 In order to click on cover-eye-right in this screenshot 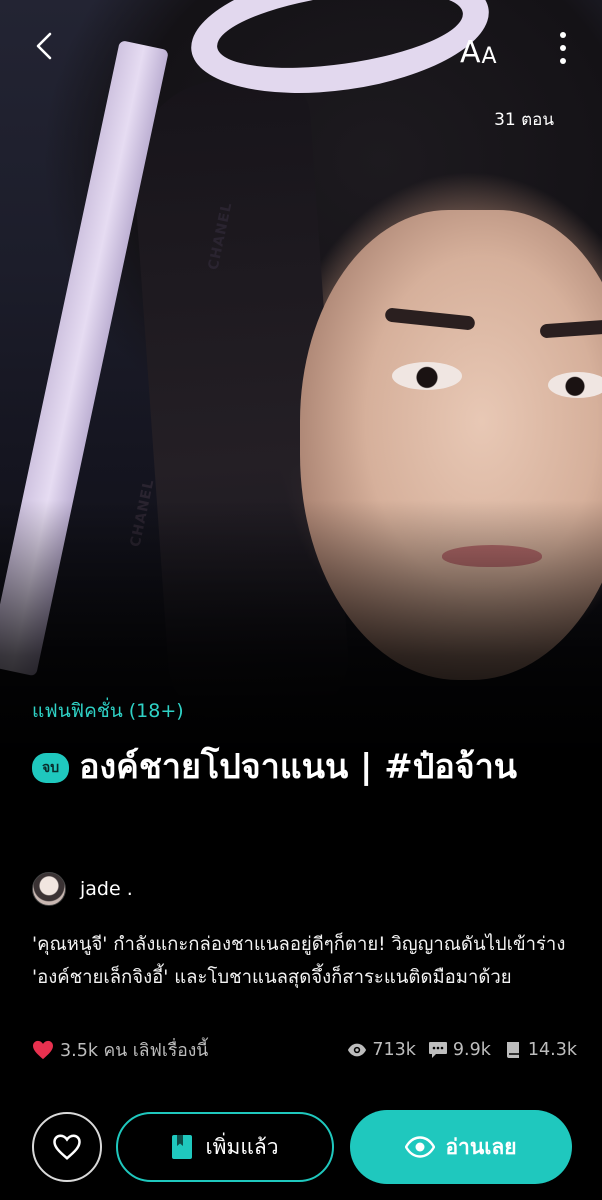, I will do `click(575, 385)`.